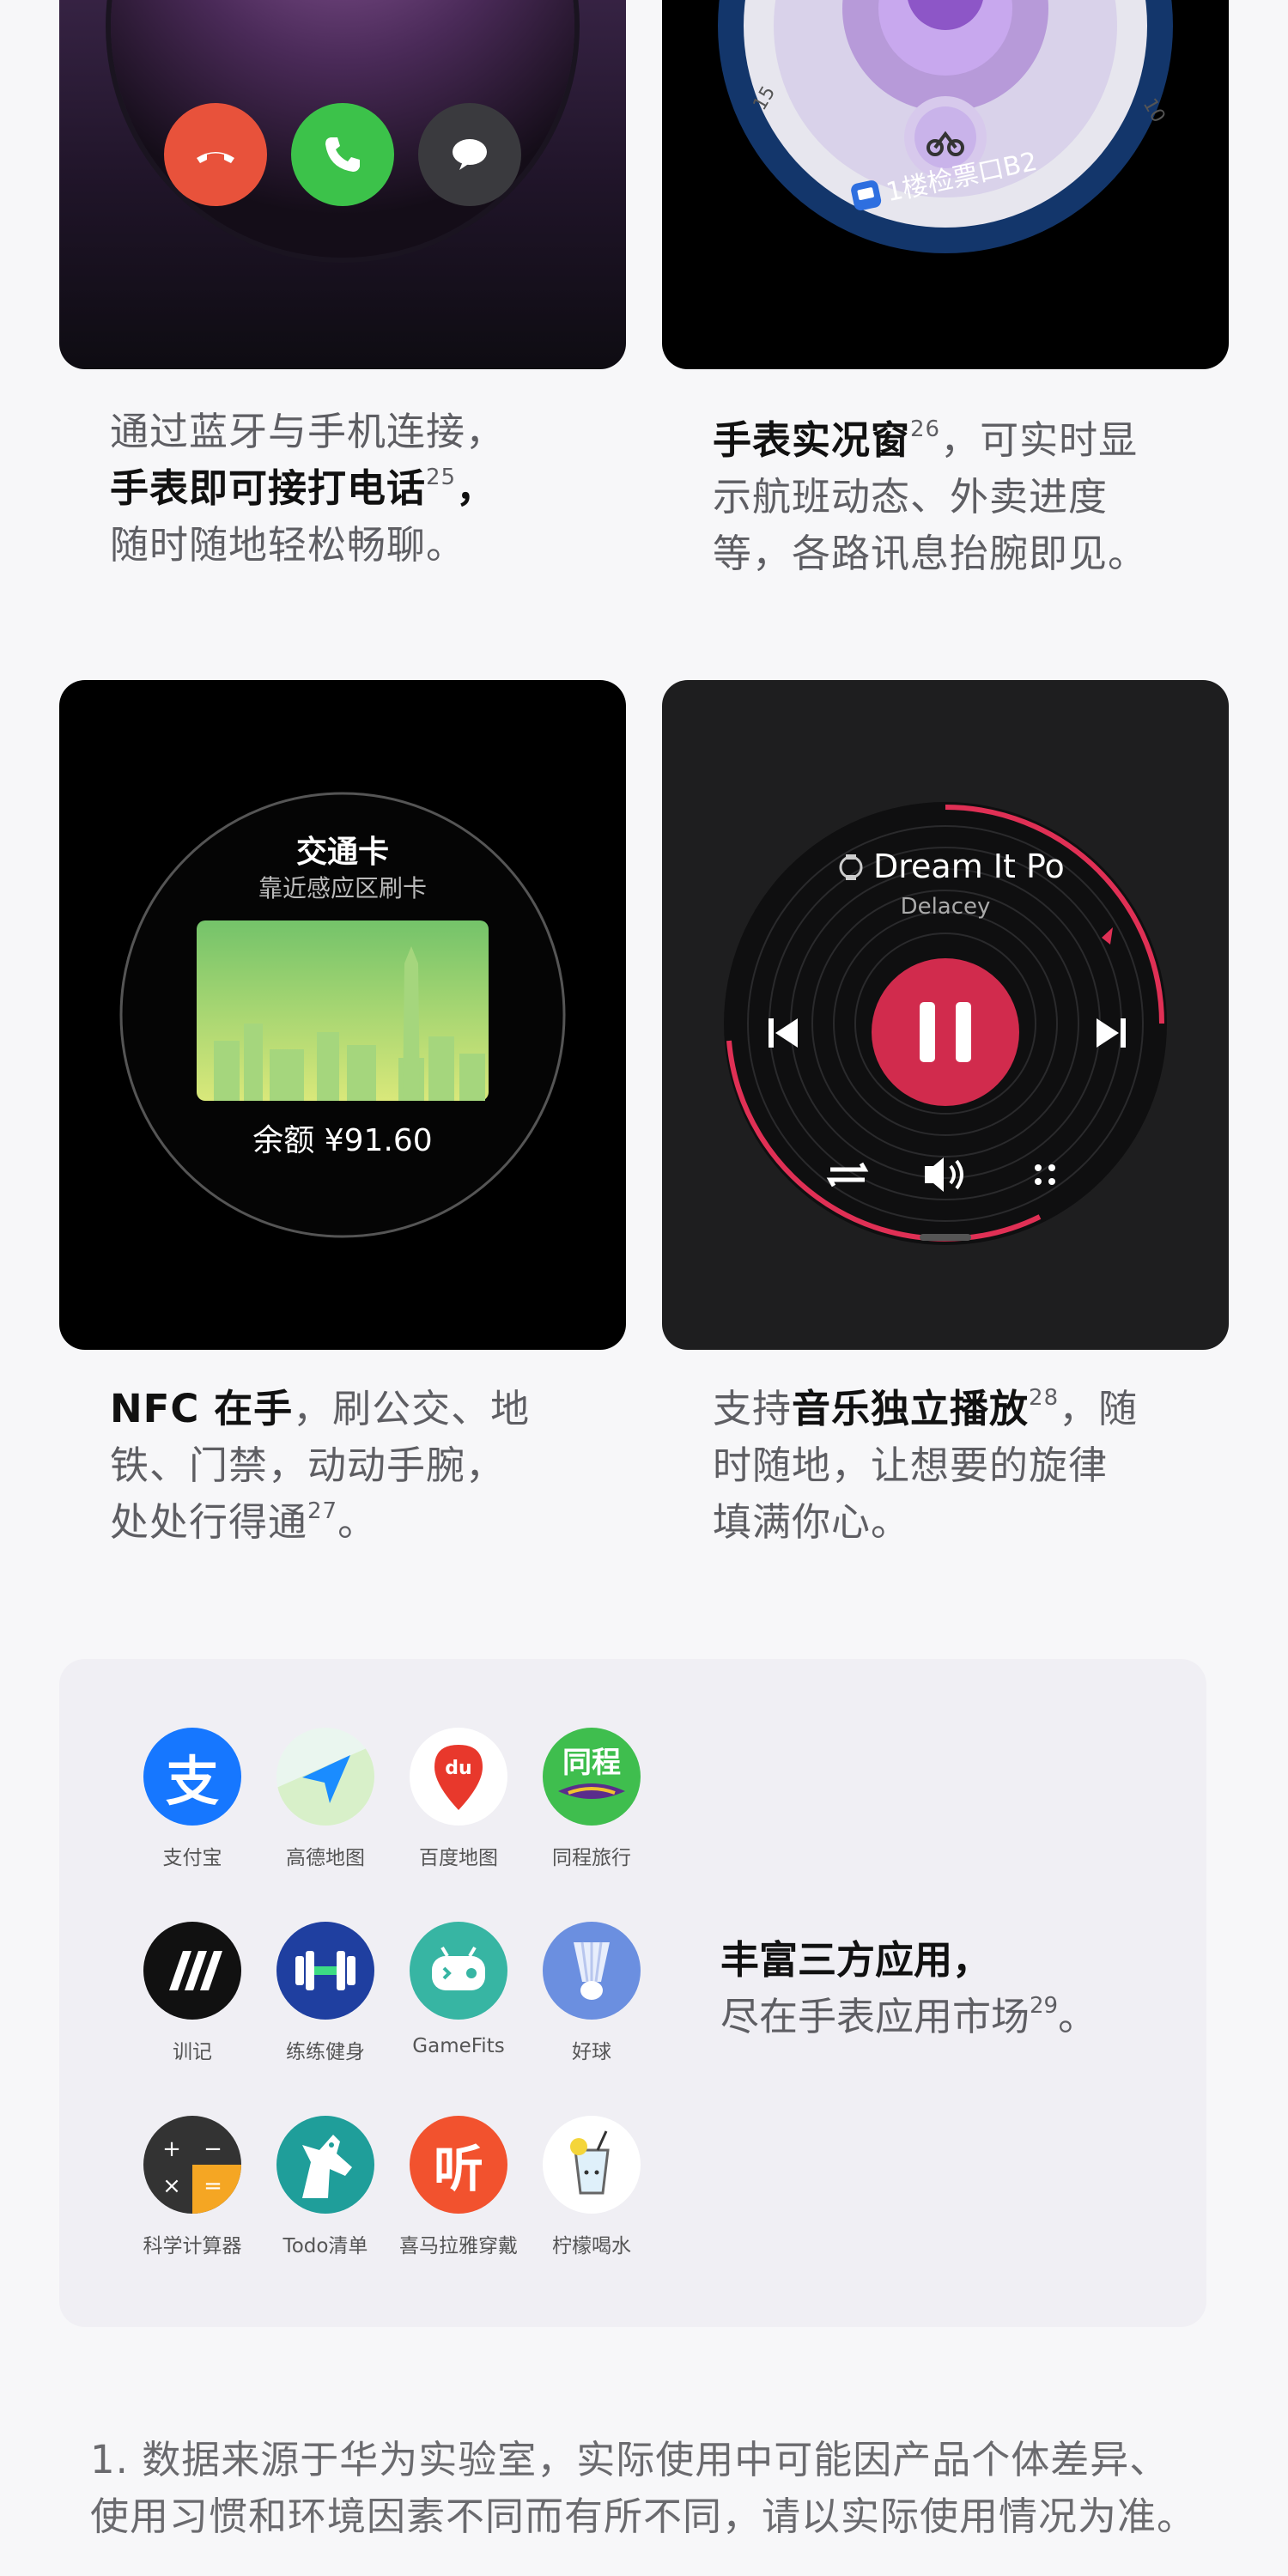 The image size is (1288, 2576). I want to click on app-alipay: 支 支付宝, so click(192, 1799).